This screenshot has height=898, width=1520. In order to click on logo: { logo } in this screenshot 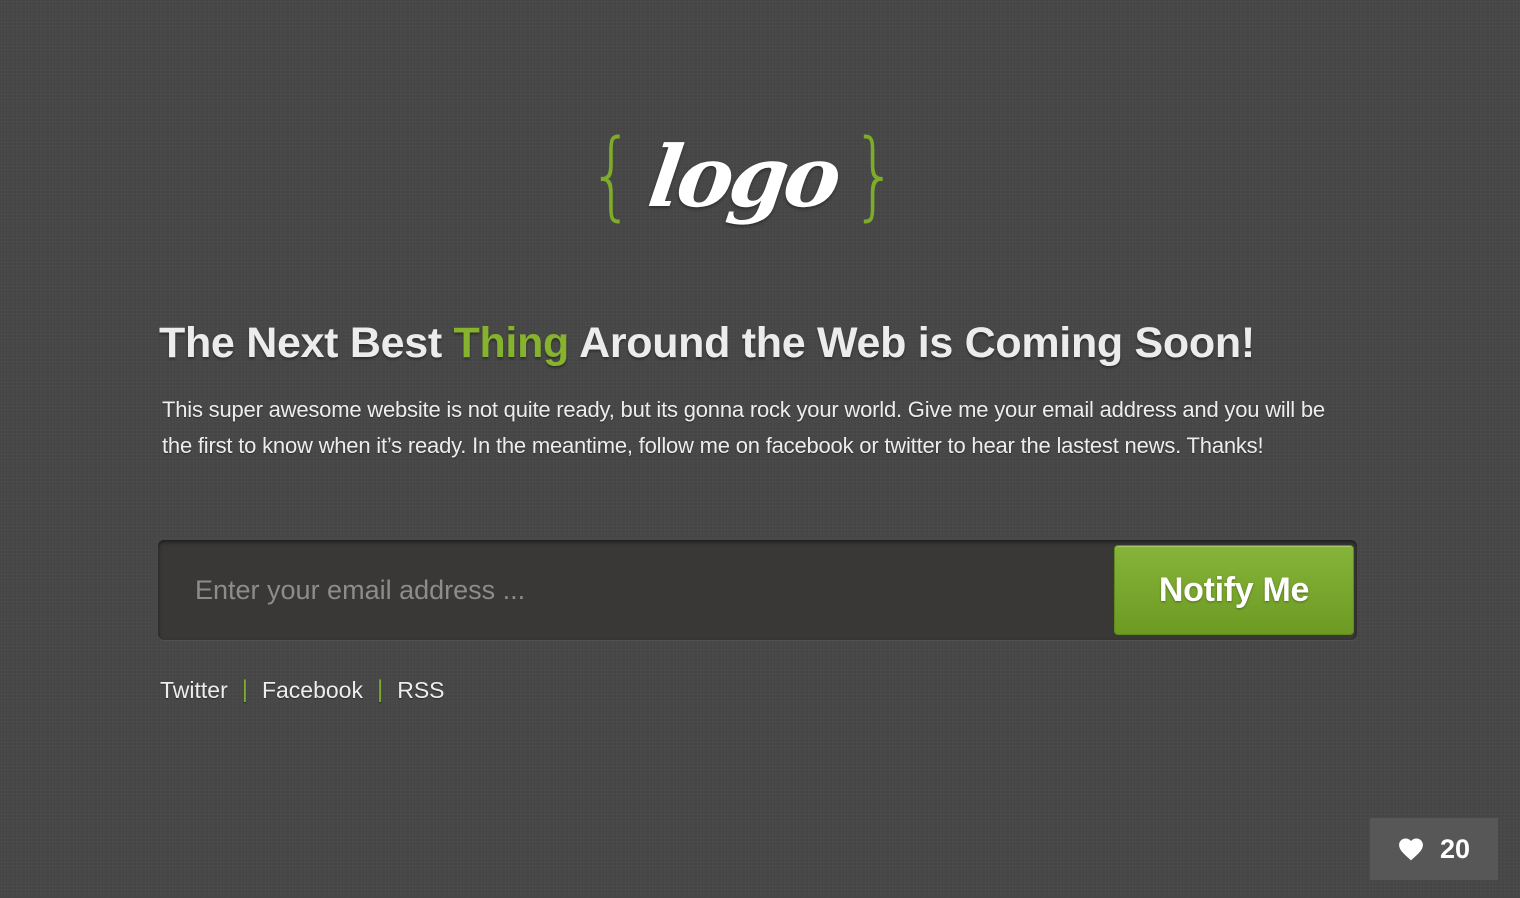, I will do `click(743, 175)`.